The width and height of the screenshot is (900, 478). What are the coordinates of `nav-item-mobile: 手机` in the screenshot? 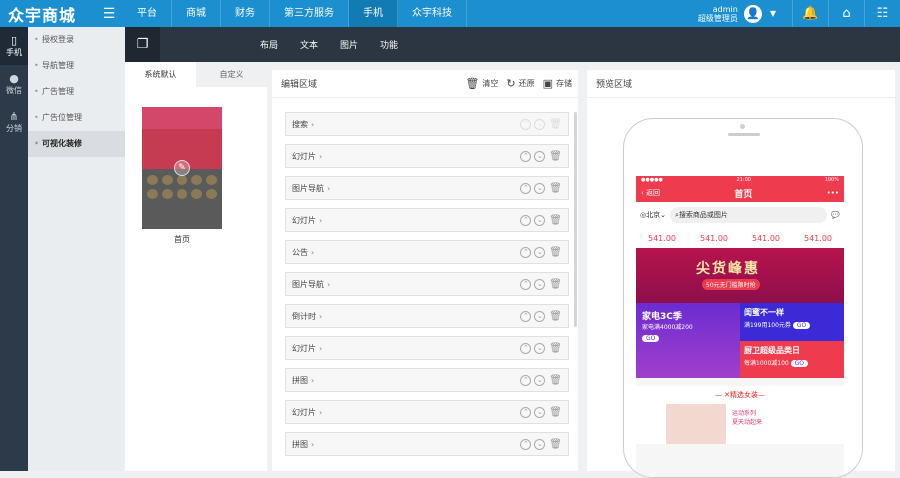 It's located at (373, 13).